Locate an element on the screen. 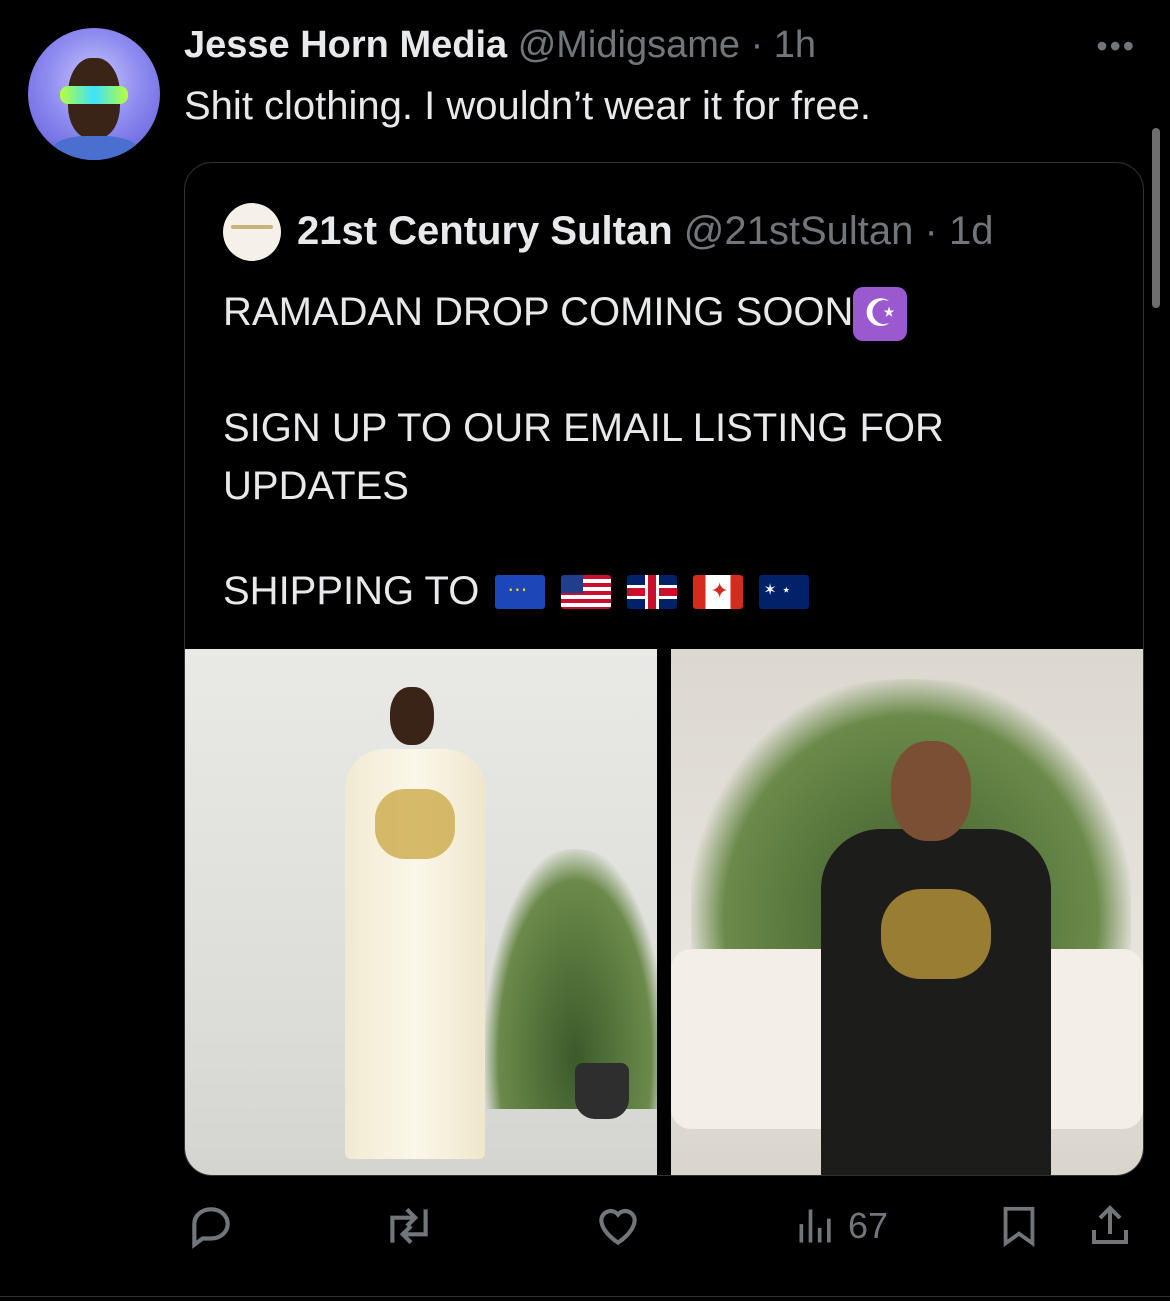 This screenshot has height=1301, width=1170. quoted-header: 21st Century Sultan @21stSultan · 1d is located at coordinates (645, 231).